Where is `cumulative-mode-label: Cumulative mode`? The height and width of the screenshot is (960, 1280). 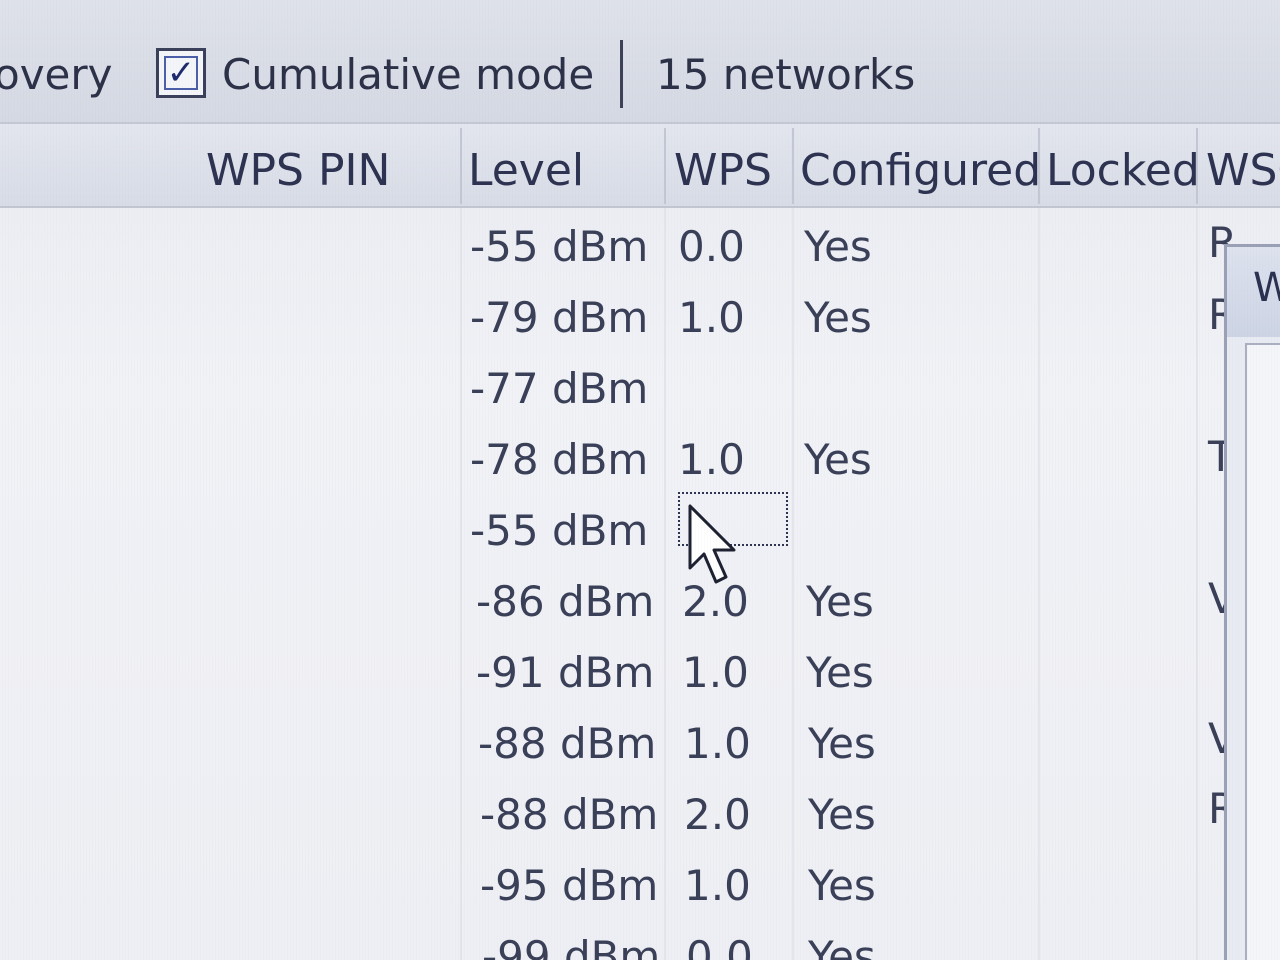
cumulative-mode-label: Cumulative mode is located at coordinates (408, 75).